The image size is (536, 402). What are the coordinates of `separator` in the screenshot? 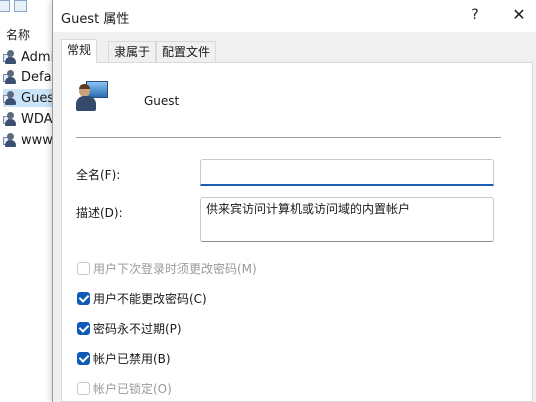 It's located at (288, 137).